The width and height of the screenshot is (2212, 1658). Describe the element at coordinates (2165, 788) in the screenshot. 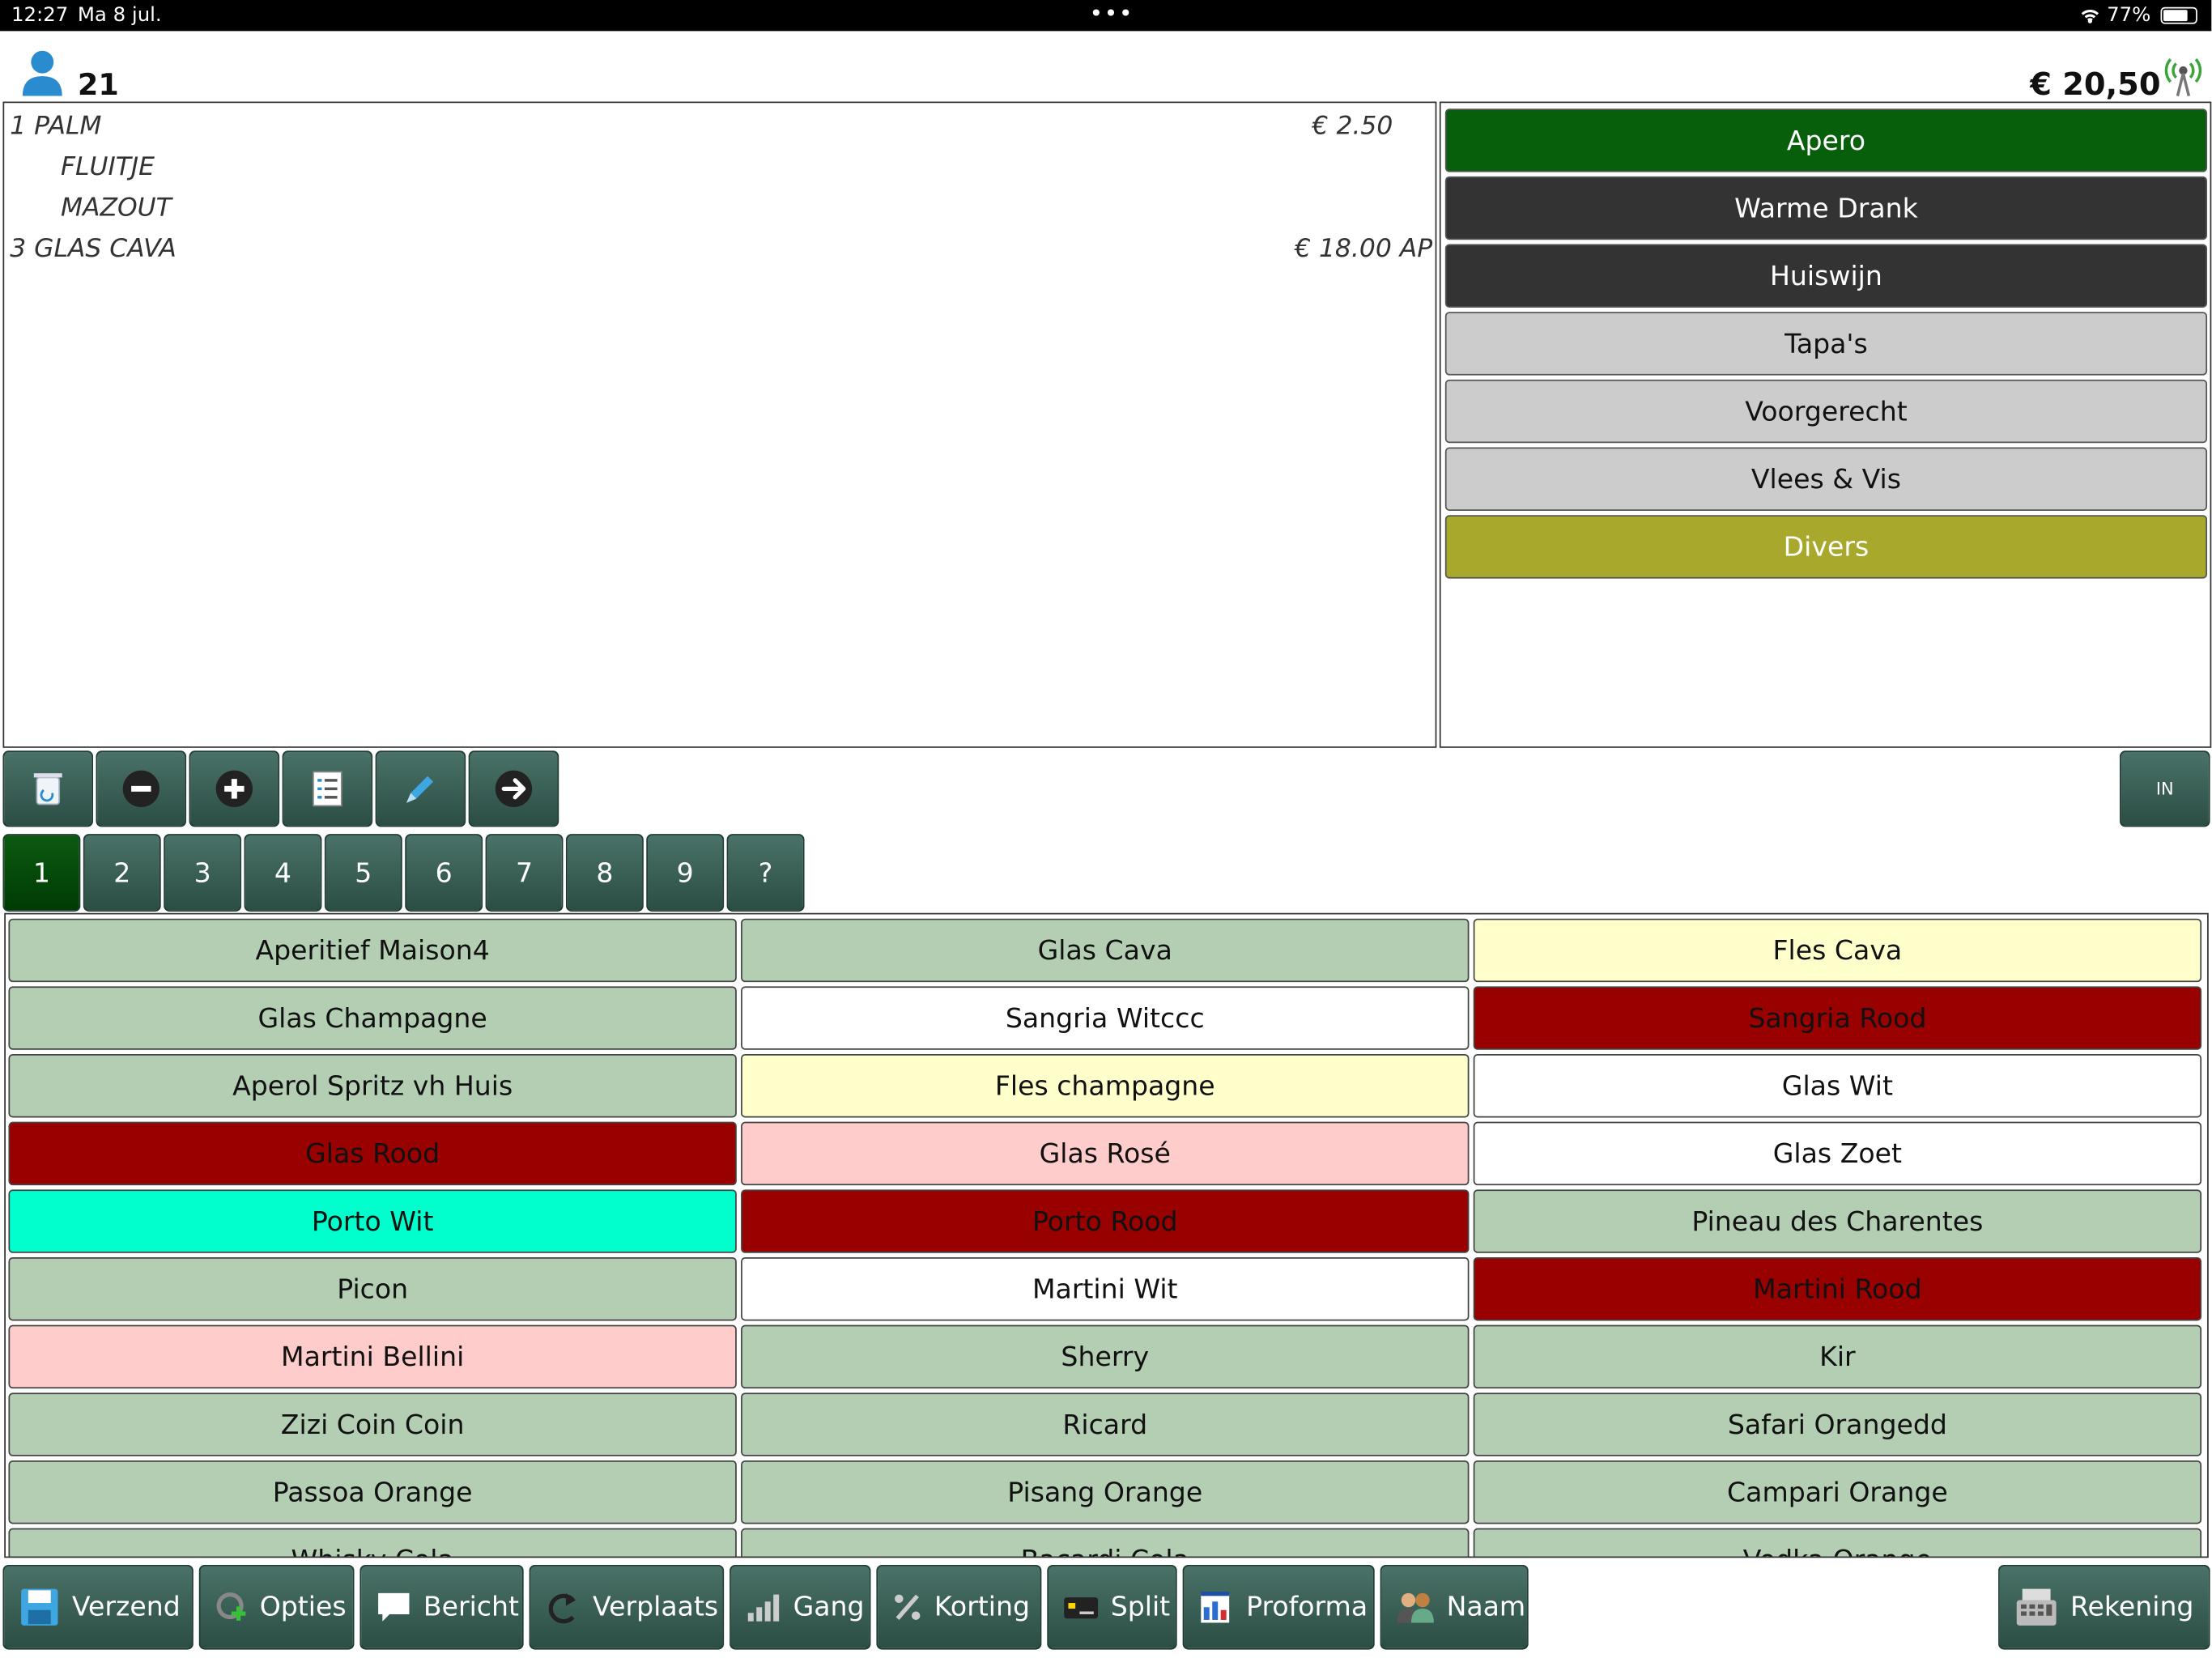

I see `in-button: IN` at that location.